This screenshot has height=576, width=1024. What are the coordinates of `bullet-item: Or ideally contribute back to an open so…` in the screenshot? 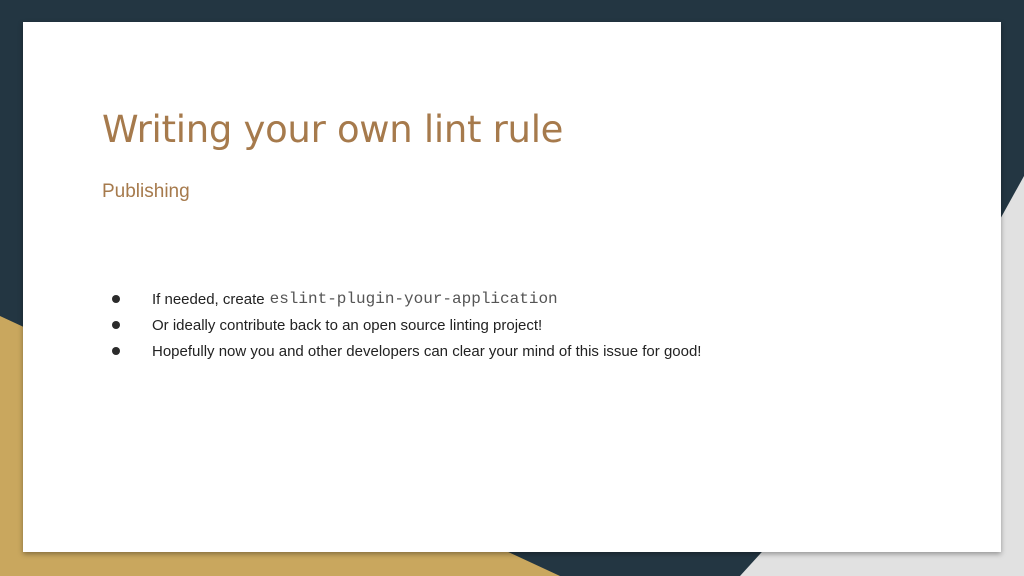 It's located at (406, 325).